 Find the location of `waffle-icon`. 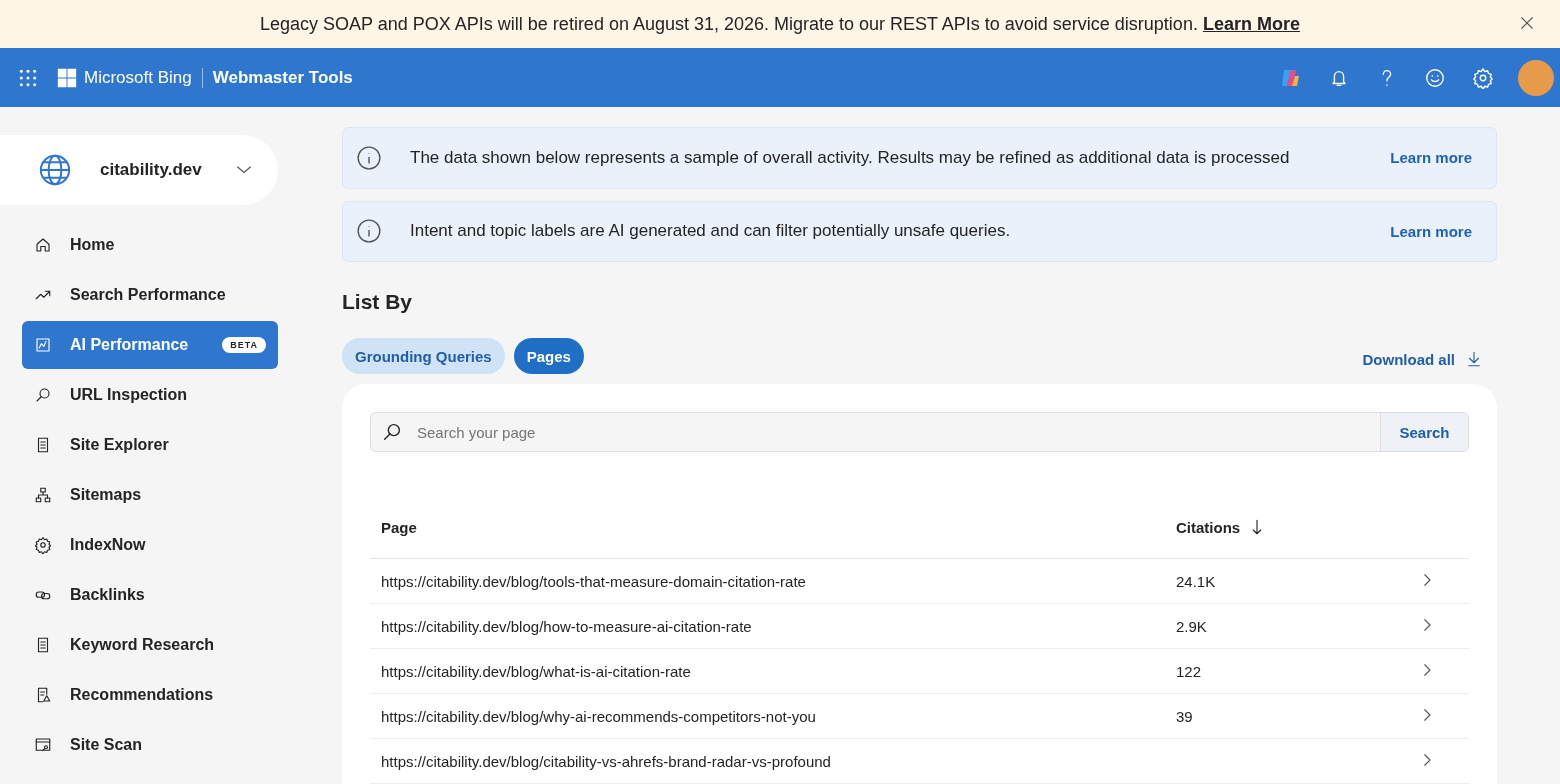

waffle-icon is located at coordinates (28, 77).